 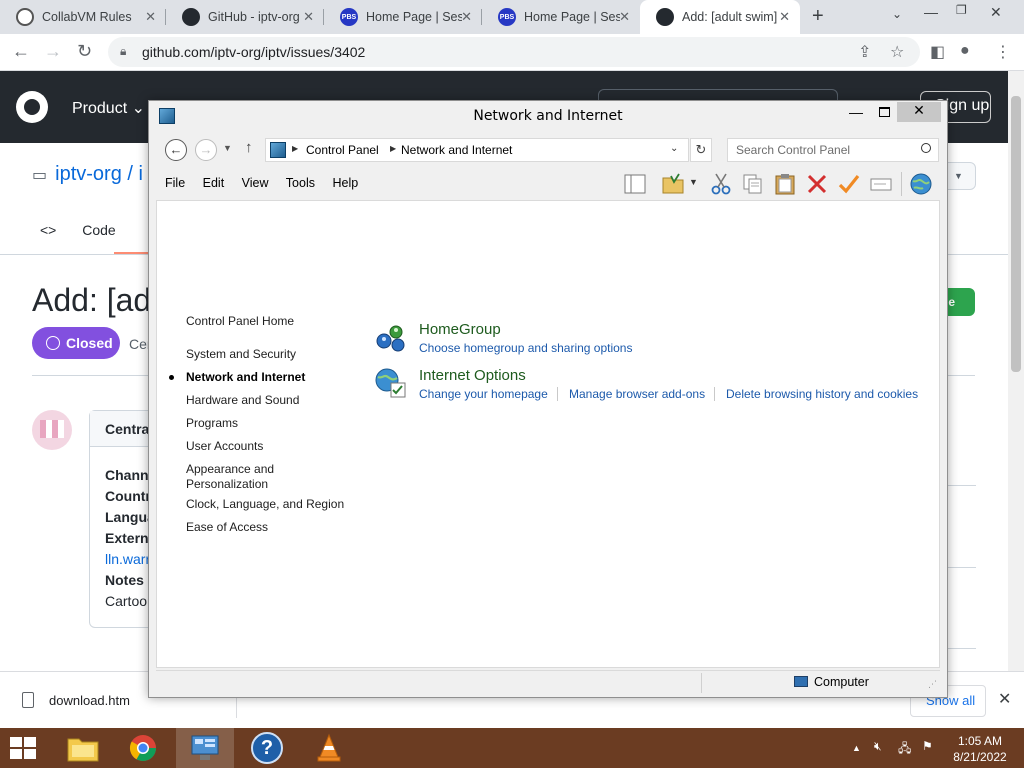 I want to click on close-download-bar-icon: ✕, so click(x=1004, y=699).